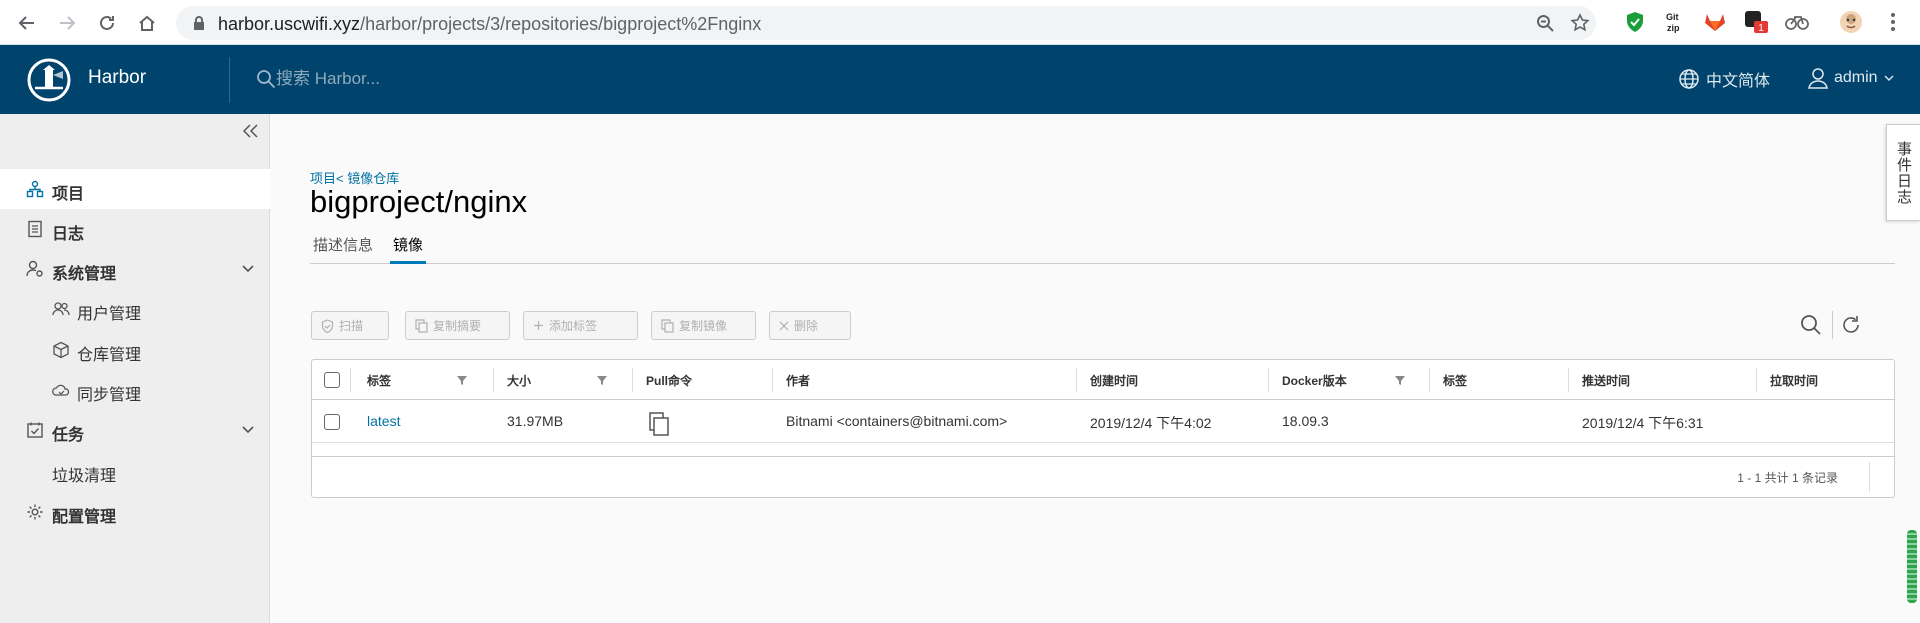  What do you see at coordinates (1689, 79) in the screenshot?
I see `globe-icon` at bounding box center [1689, 79].